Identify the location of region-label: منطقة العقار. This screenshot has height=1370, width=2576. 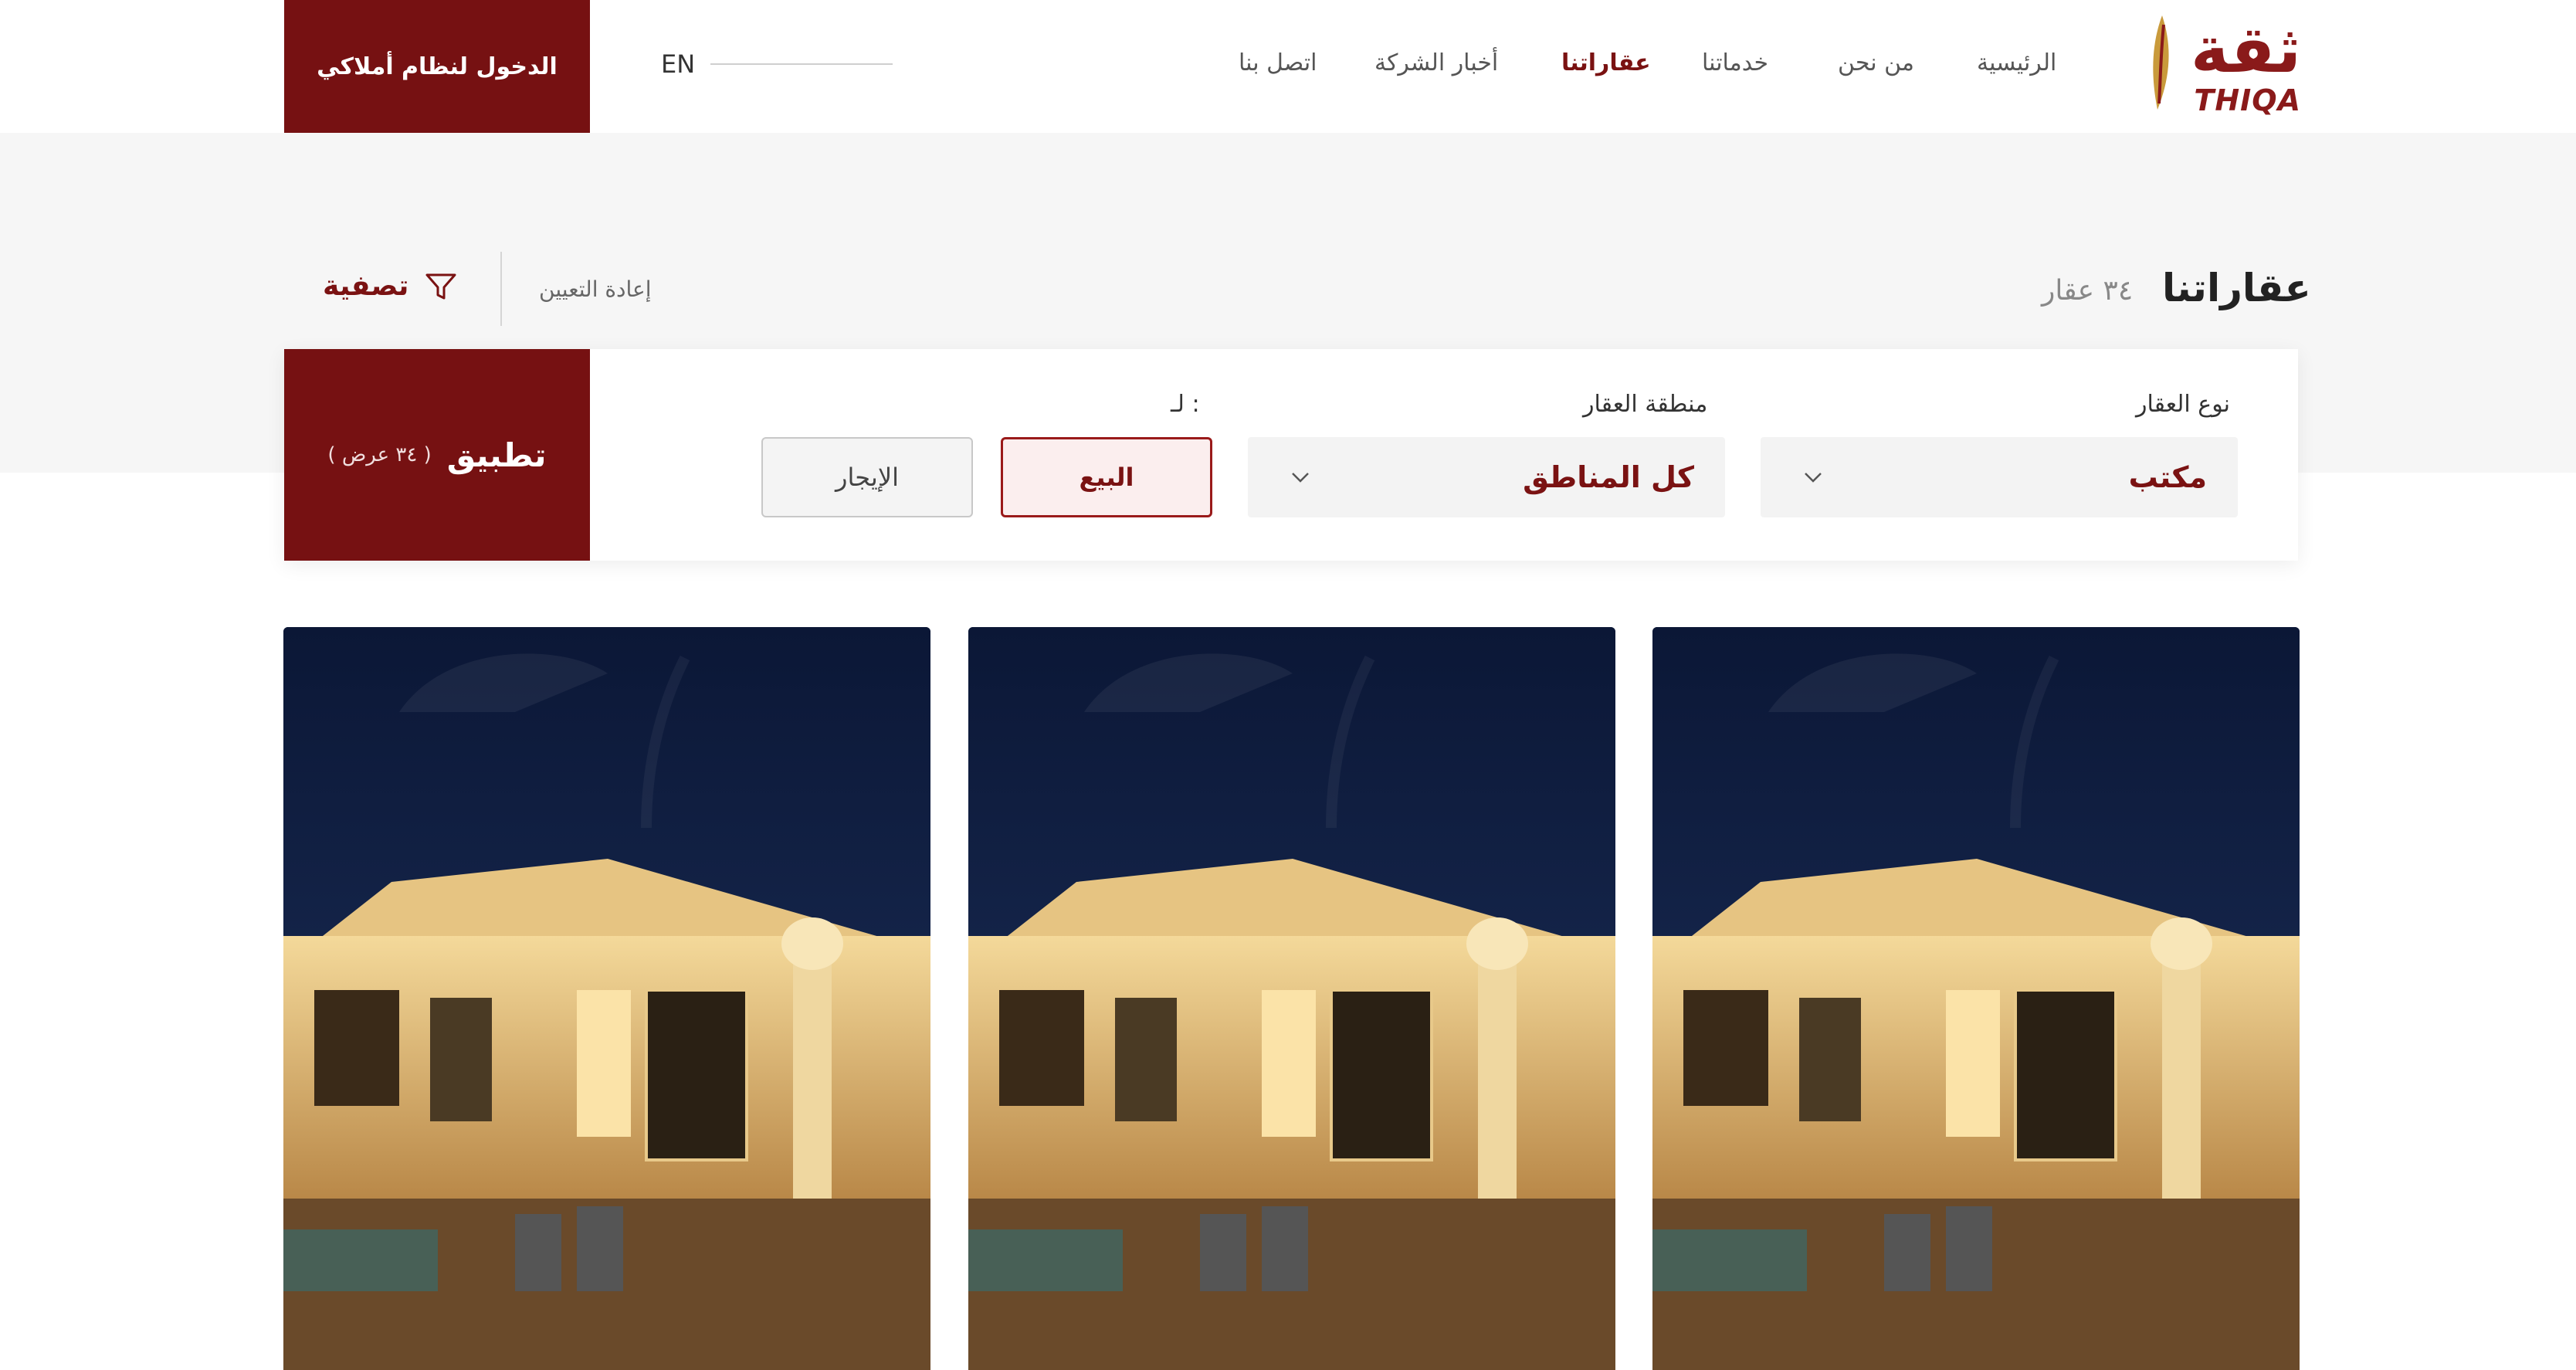
(1645, 404).